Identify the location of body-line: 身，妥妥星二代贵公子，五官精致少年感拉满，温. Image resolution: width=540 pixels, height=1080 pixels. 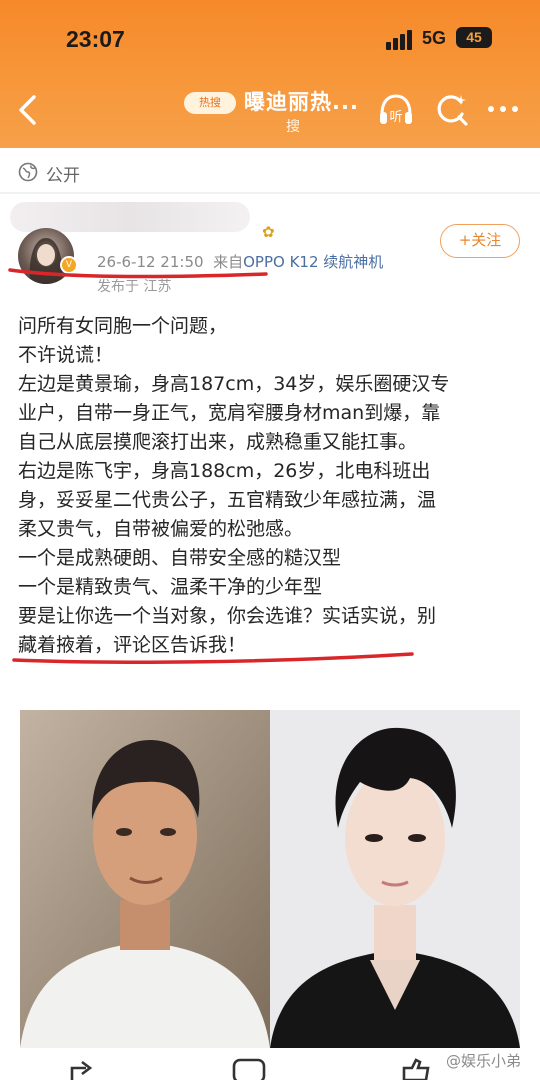
(227, 500).